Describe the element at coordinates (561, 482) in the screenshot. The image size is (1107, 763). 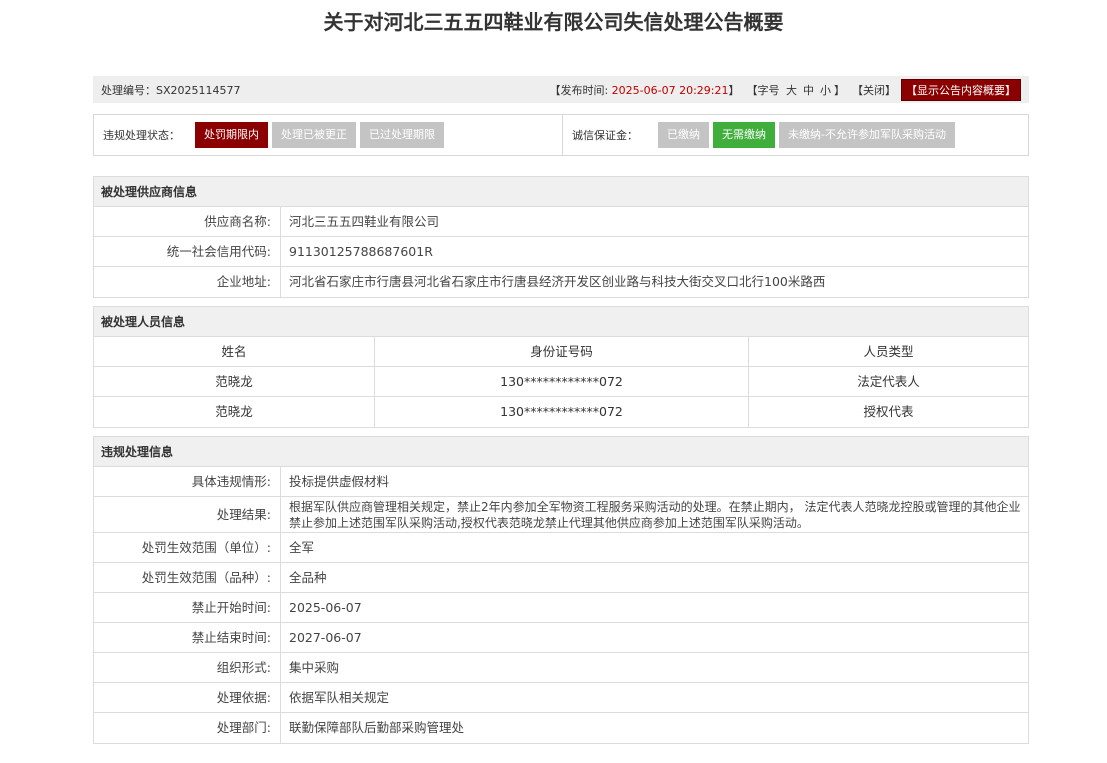
I see `violation-type-row: 具体违规情形: 投标提供虚假材料` at that location.